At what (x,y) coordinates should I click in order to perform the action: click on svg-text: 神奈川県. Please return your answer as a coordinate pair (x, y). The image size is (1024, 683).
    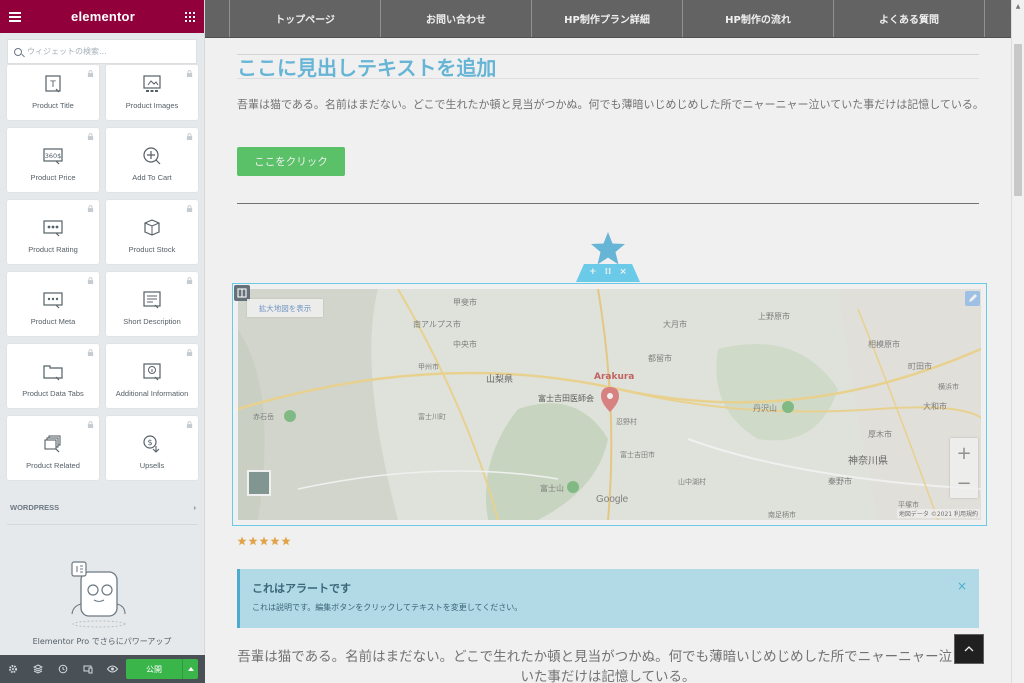
    Looking at the image, I should click on (868, 460).